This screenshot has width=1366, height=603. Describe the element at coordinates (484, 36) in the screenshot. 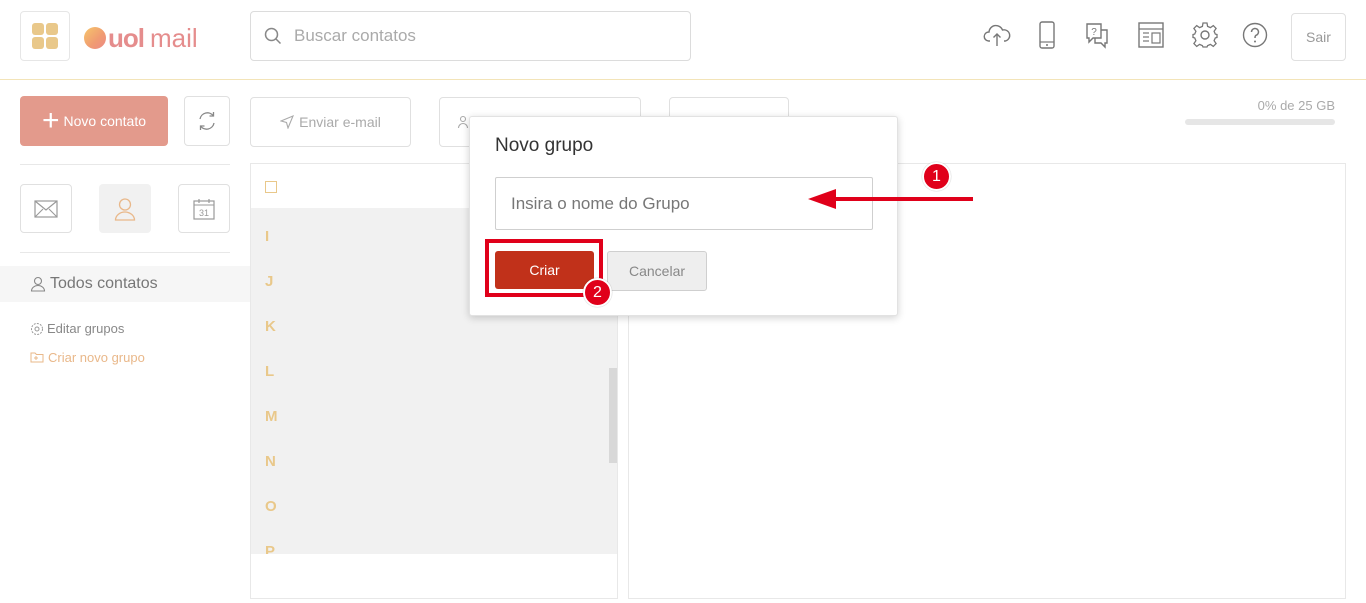

I see `search-input` at that location.